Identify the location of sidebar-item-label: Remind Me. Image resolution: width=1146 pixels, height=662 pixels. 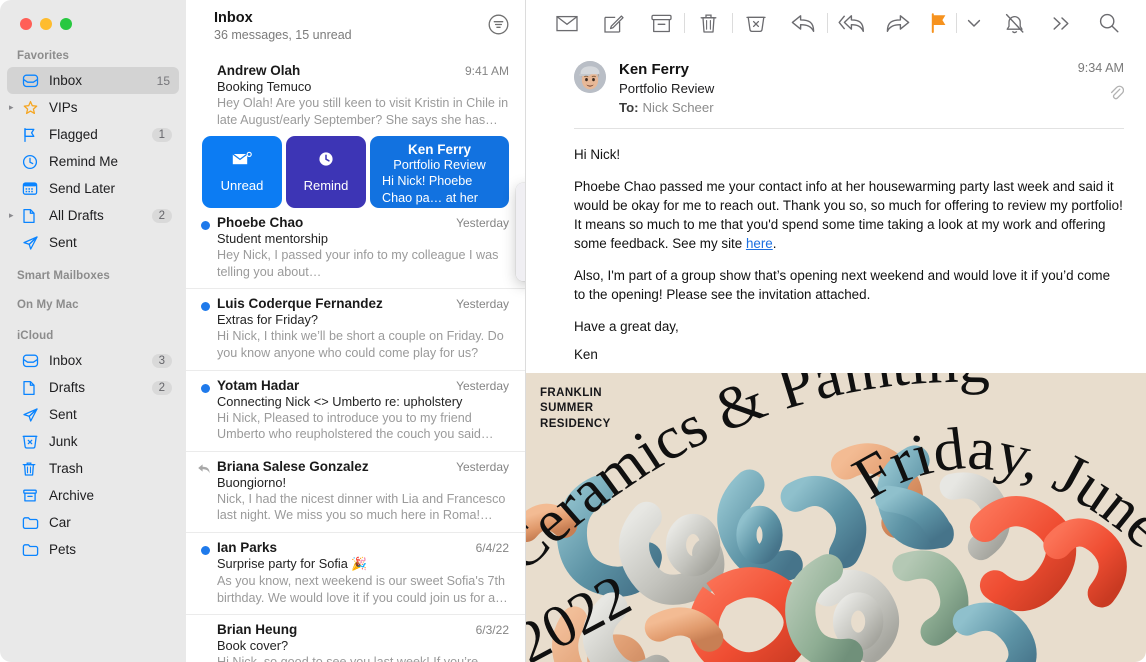
(84, 161).